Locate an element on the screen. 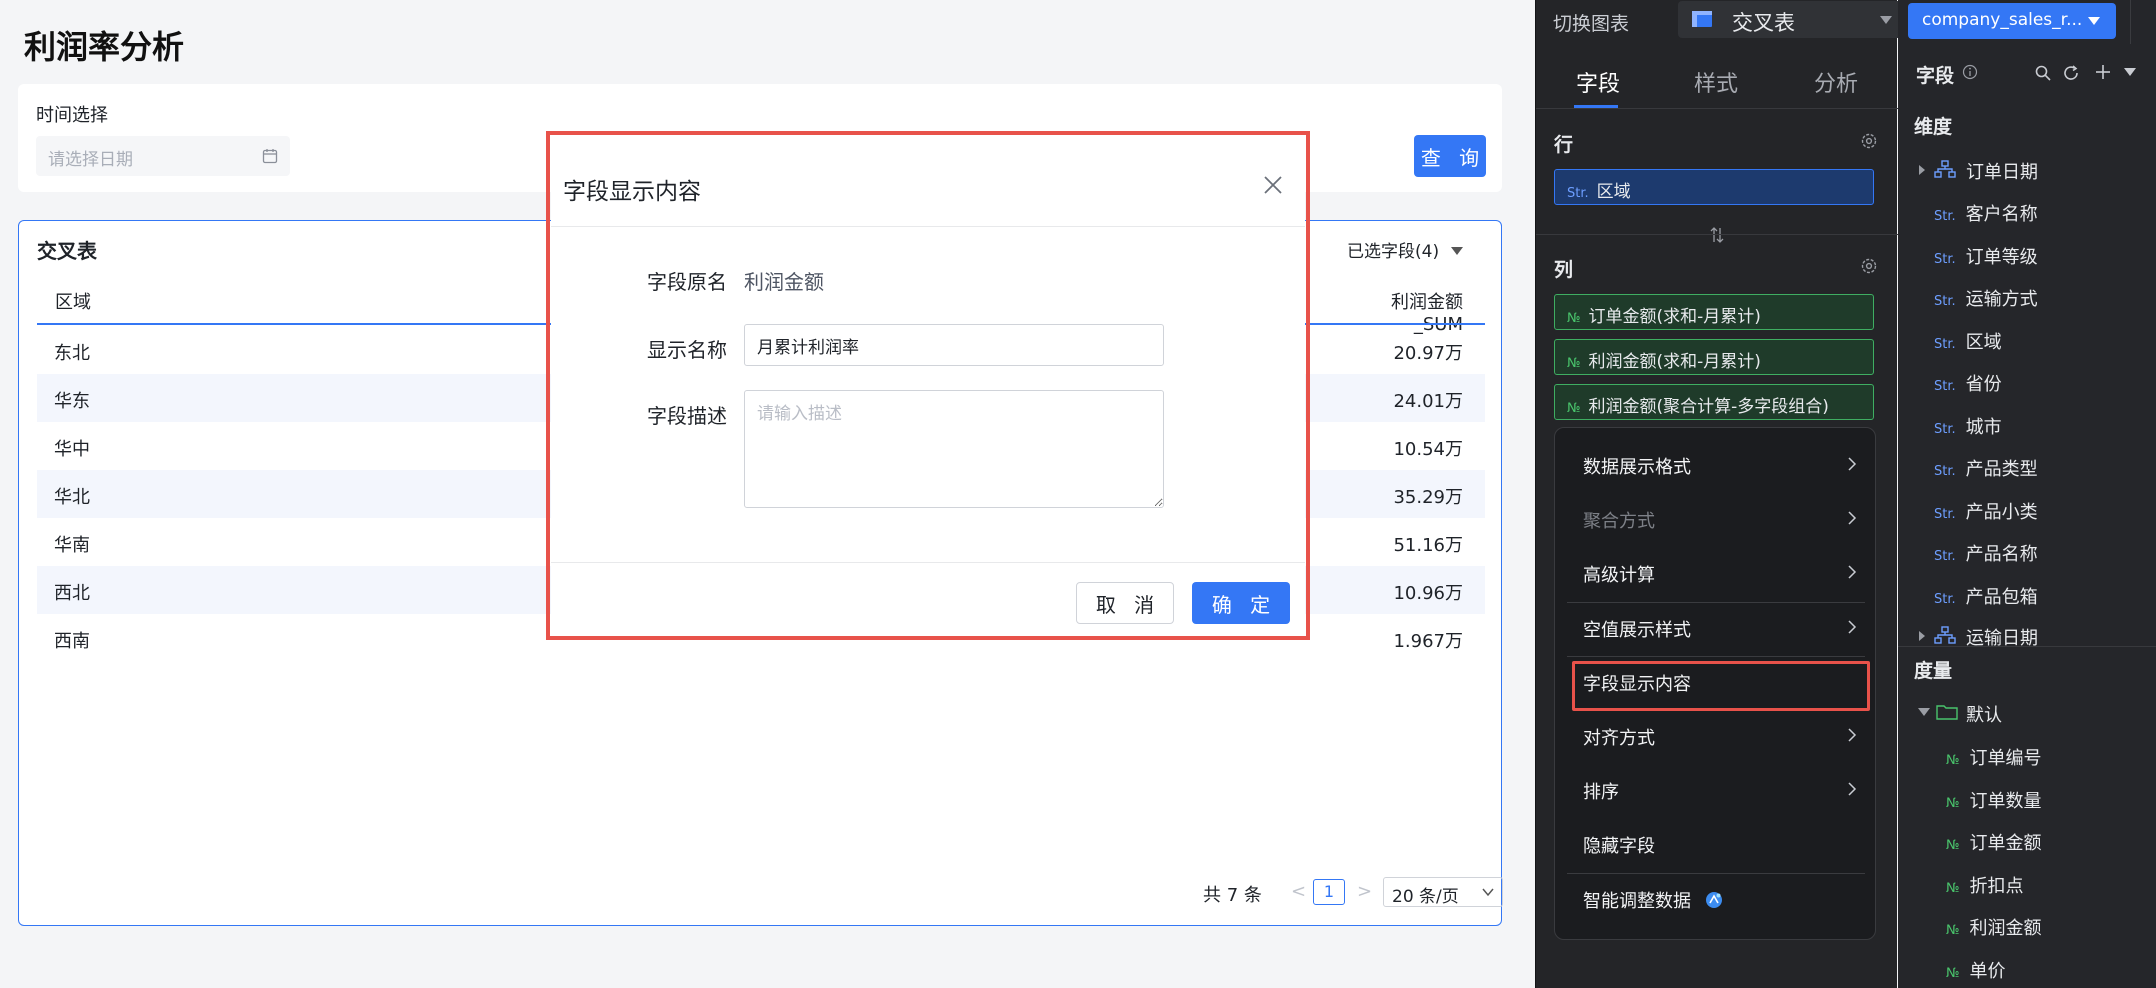 The width and height of the screenshot is (2156, 988). column-field-pill: № 利润金额(求和-月累计) is located at coordinates (1714, 357).